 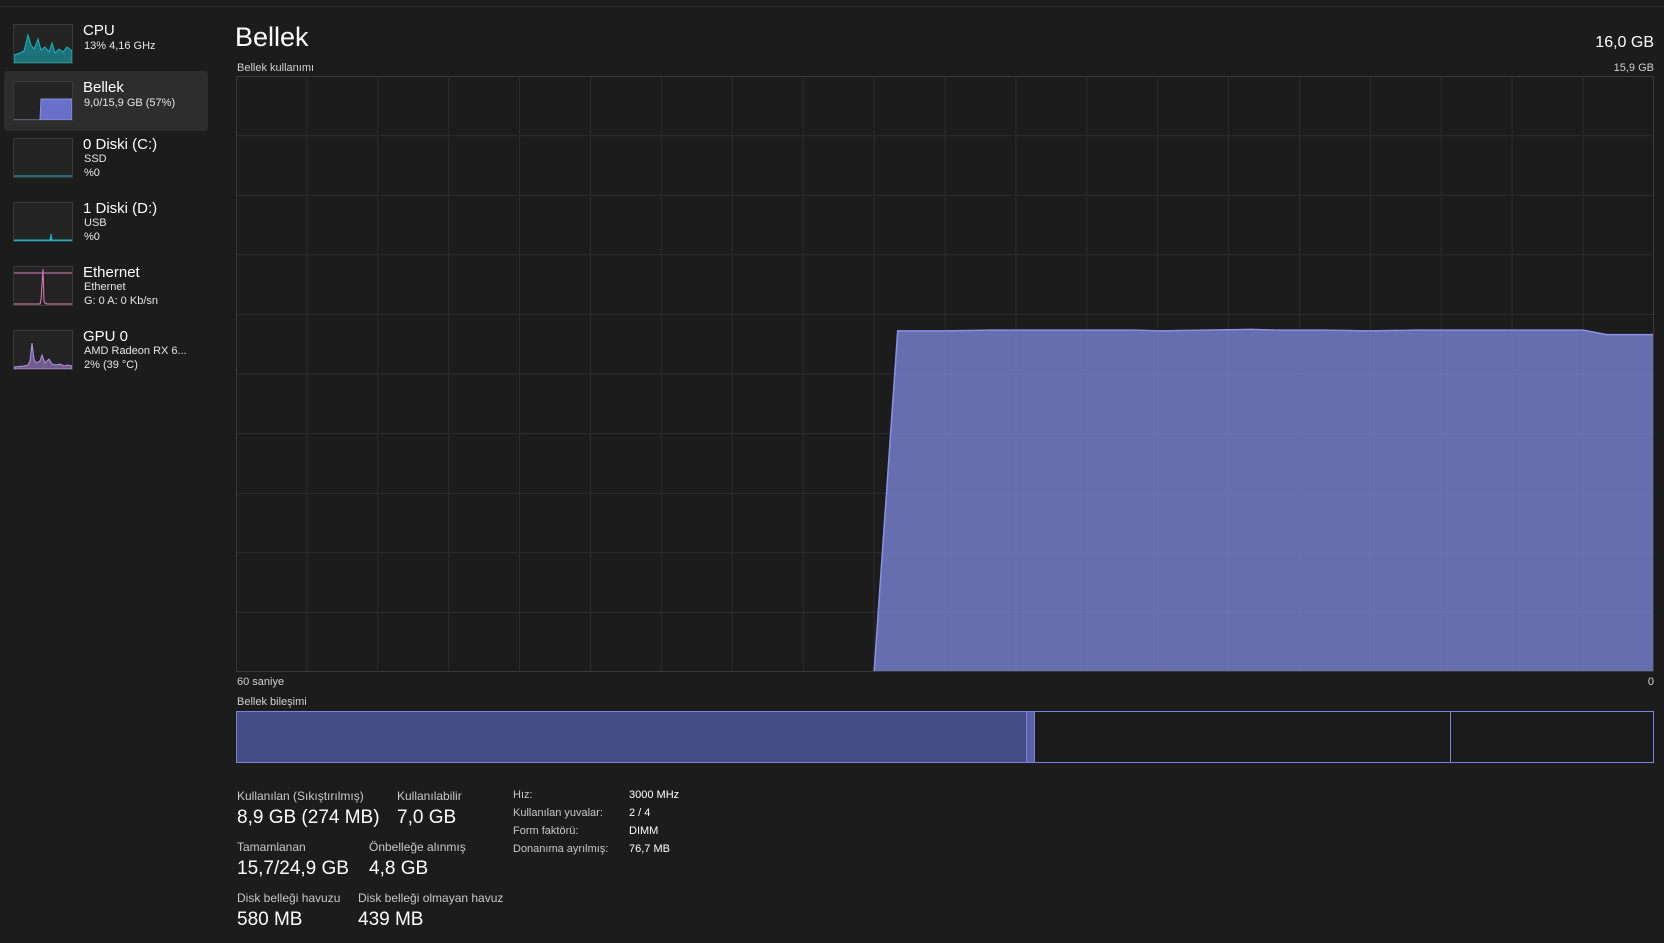 I want to click on sidebar-item-title: 0 Diski (C:), so click(x=120, y=144).